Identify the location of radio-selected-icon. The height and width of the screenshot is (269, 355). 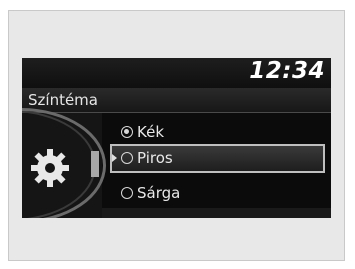
(127, 132).